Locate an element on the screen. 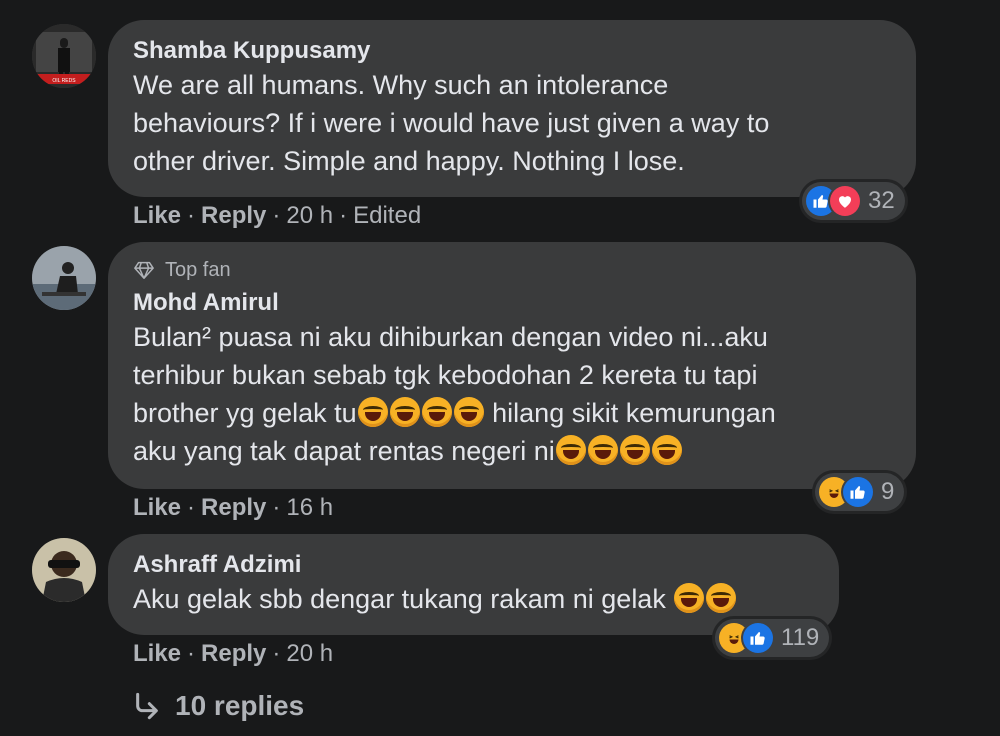 This screenshot has height=736, width=1000. avatar-image: OIL REDS is located at coordinates (64, 56).